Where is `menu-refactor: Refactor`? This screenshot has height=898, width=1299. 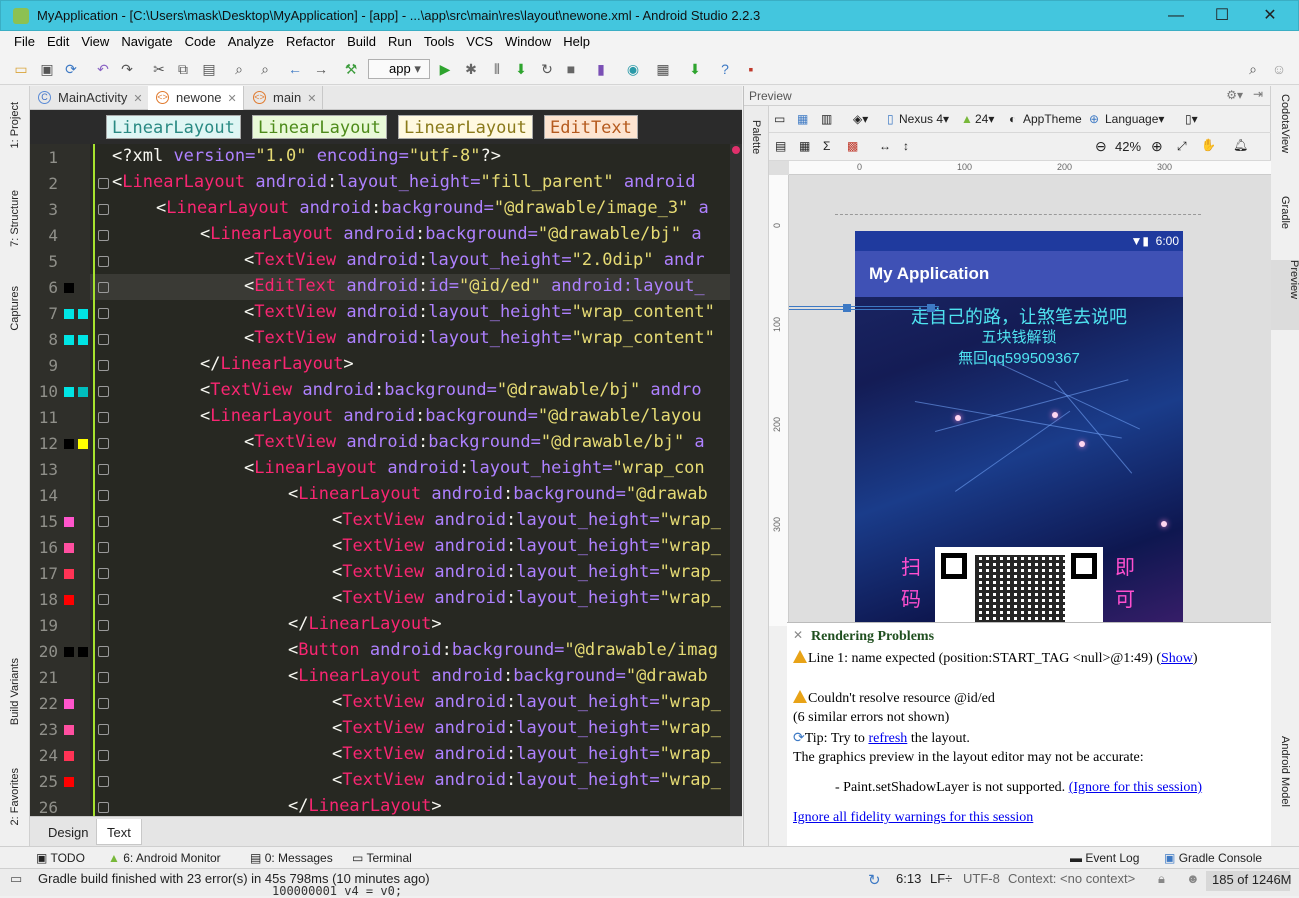 menu-refactor: Refactor is located at coordinates (310, 40).